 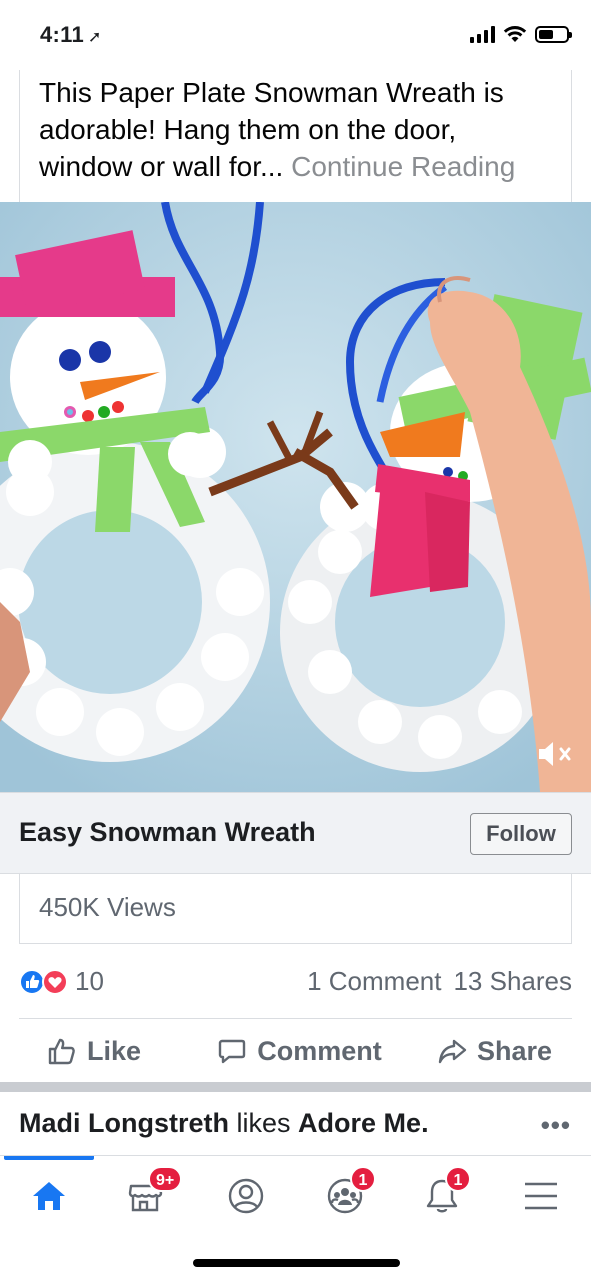 What do you see at coordinates (556, 1125) in the screenshot?
I see `more-options-icon: •••` at bounding box center [556, 1125].